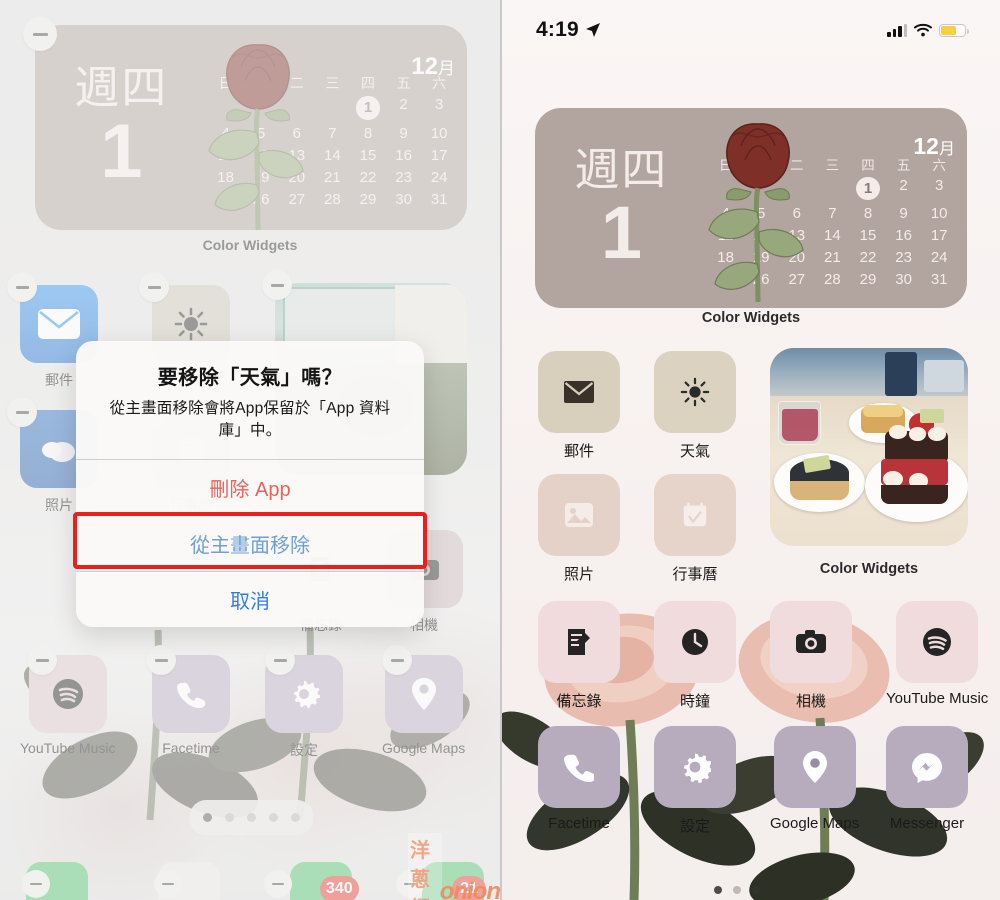 This screenshot has height=900, width=1000. Describe the element at coordinates (695, 656) in the screenshot. I see `right-app-clock: 時鐘` at that location.